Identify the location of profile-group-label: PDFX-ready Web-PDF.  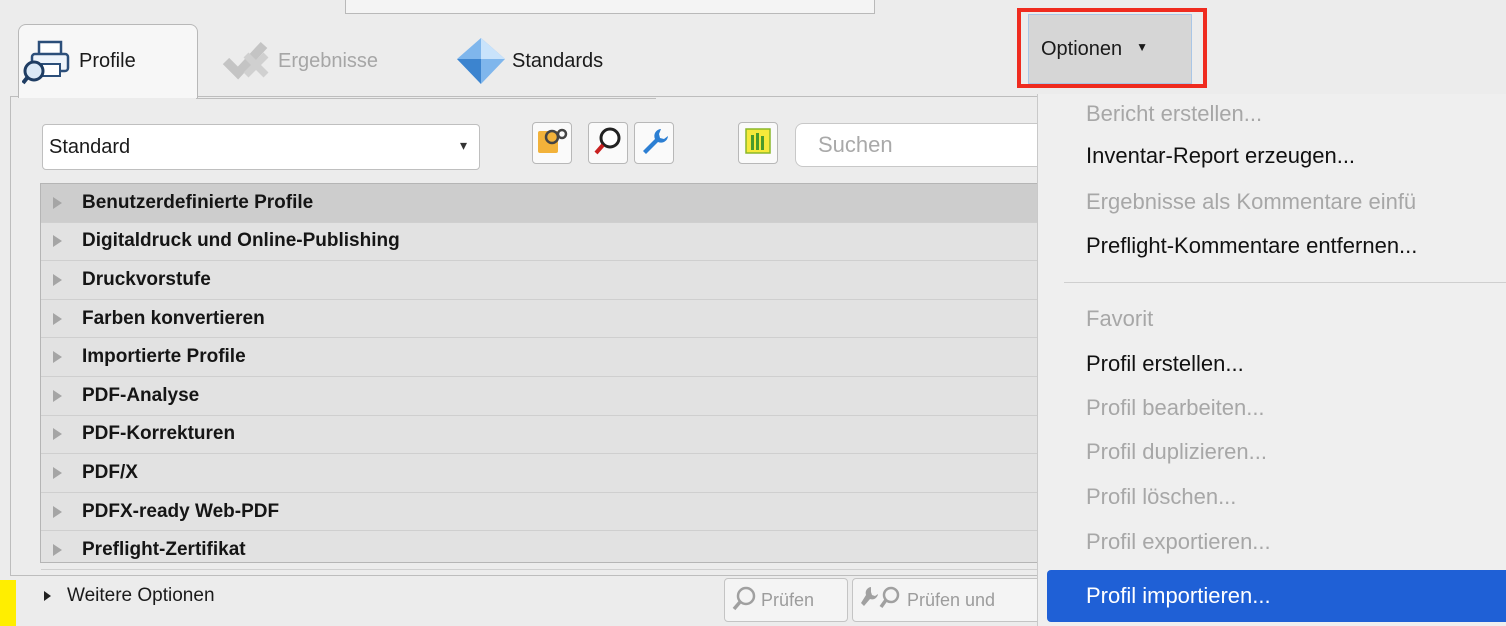
(181, 511).